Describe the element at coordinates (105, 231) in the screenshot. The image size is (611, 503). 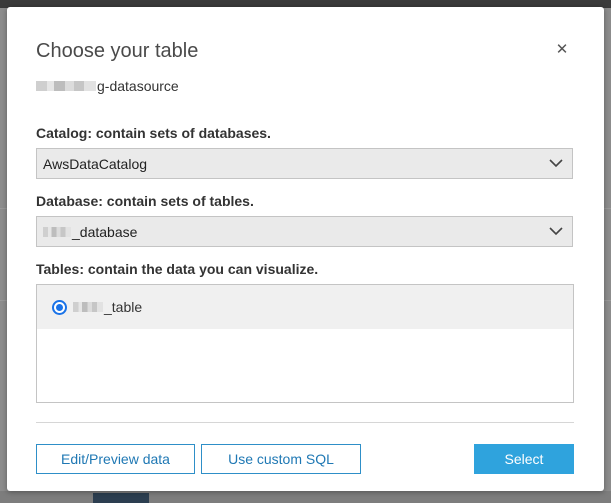
I see `database-selected-value: _database` at that location.